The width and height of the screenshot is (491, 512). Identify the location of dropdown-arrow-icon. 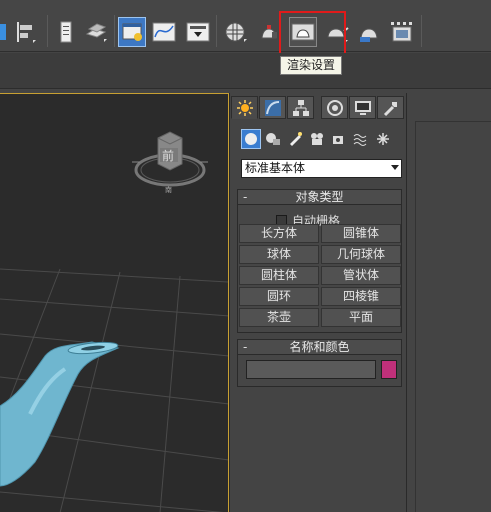
(395, 167).